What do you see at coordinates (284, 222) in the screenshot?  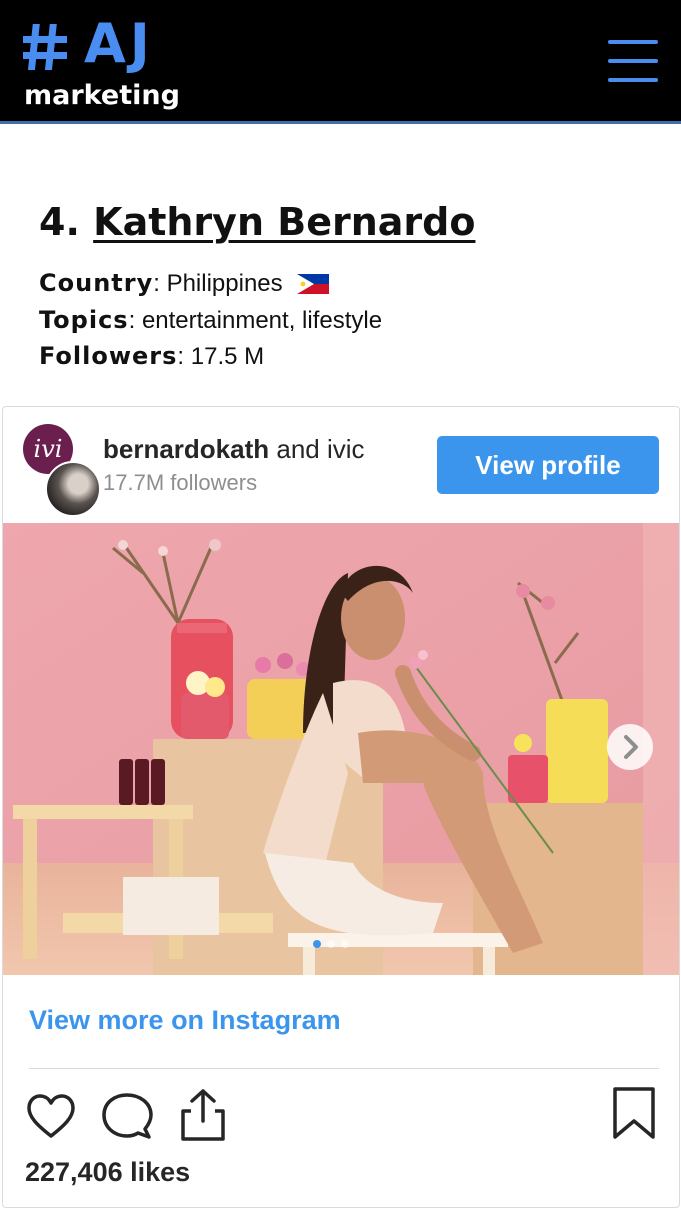 I see `entry-name-link: Kathryn Bernardo` at bounding box center [284, 222].